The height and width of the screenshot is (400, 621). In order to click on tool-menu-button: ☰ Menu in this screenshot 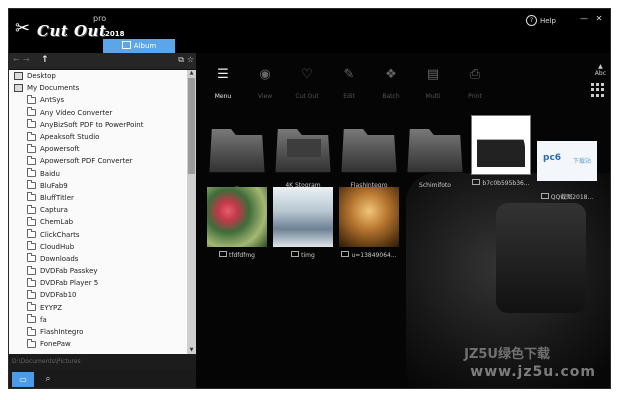, I will do `click(223, 83)`.